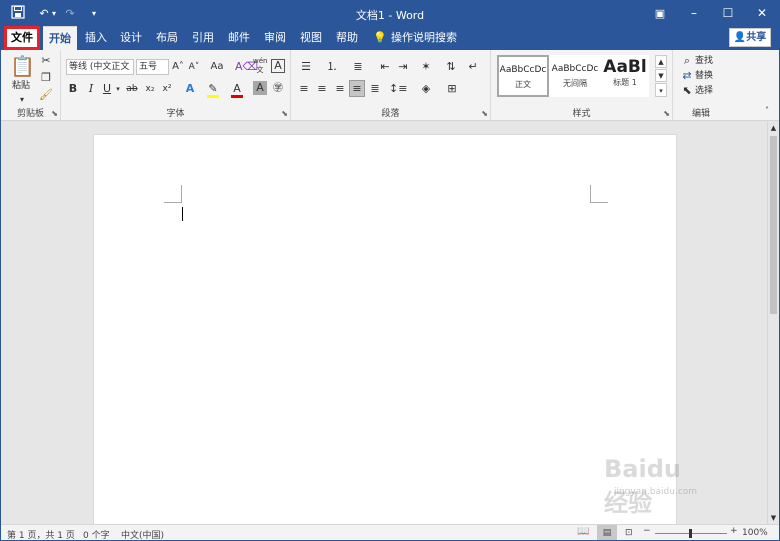 This screenshot has width=780, height=541. What do you see at coordinates (625, 82) in the screenshot?
I see `style-heading-1-name: 标题 1` at bounding box center [625, 82].